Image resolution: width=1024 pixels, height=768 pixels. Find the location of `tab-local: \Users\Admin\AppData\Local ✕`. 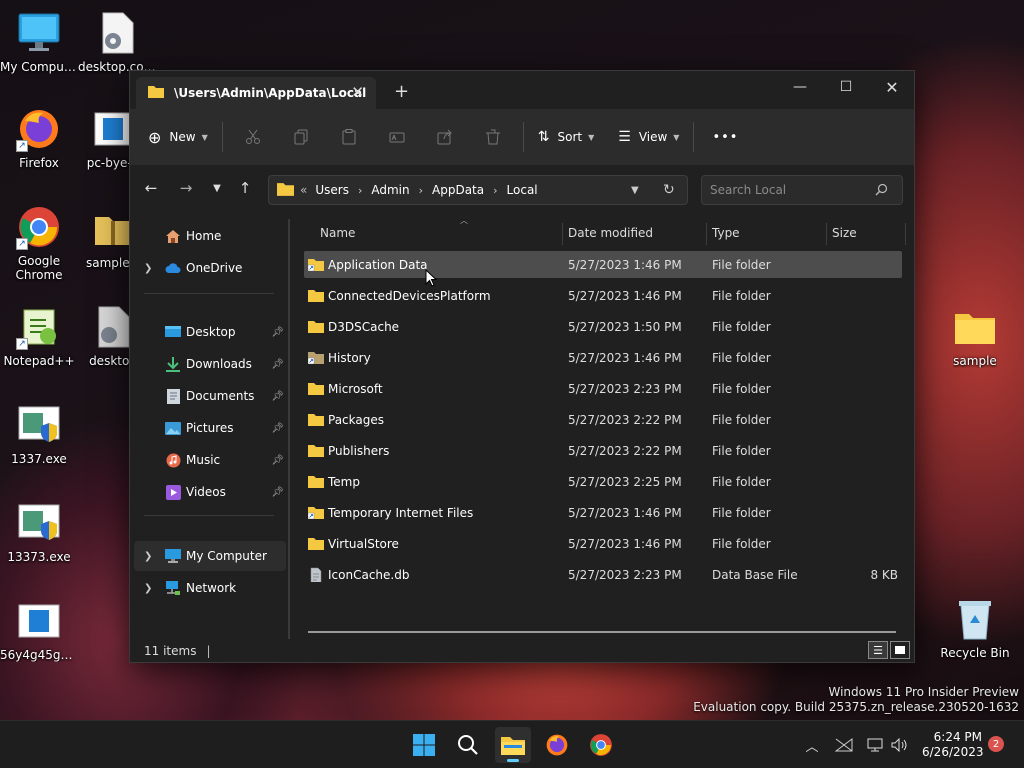

tab-local: \Users\Admin\AppData\Local ✕ is located at coordinates (256, 93).